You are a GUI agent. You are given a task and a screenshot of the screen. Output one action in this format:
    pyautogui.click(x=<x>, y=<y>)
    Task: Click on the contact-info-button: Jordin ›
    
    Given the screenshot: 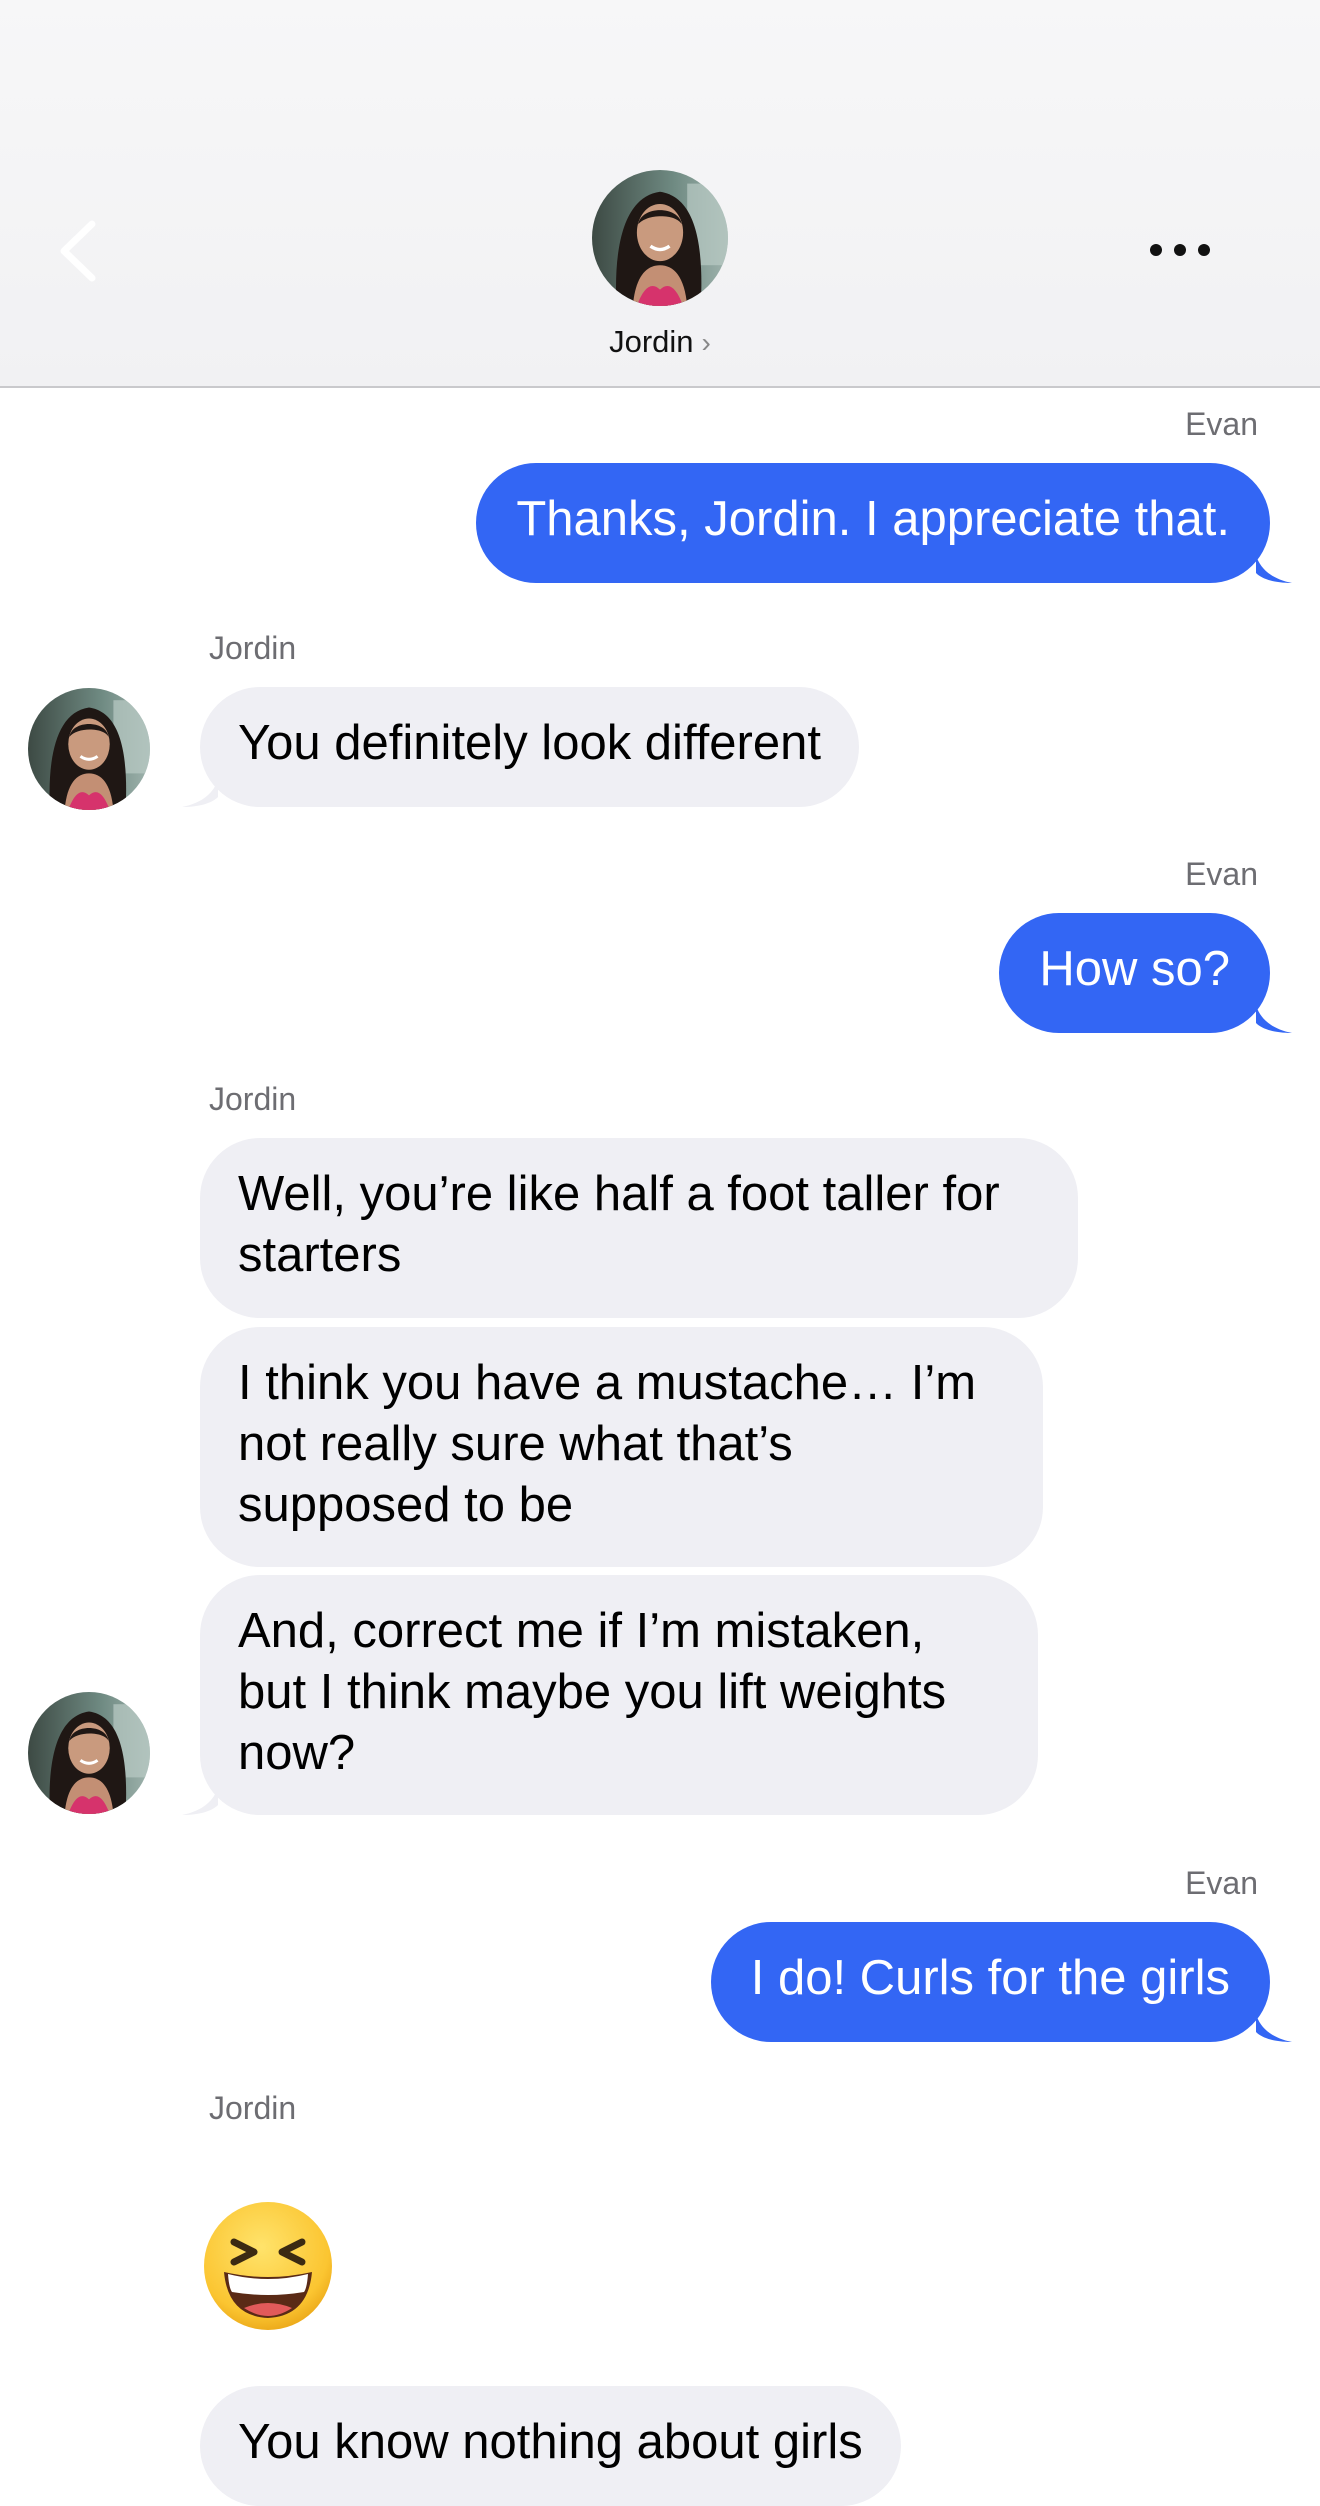 What is the action you would take?
    pyautogui.click(x=660, y=270)
    